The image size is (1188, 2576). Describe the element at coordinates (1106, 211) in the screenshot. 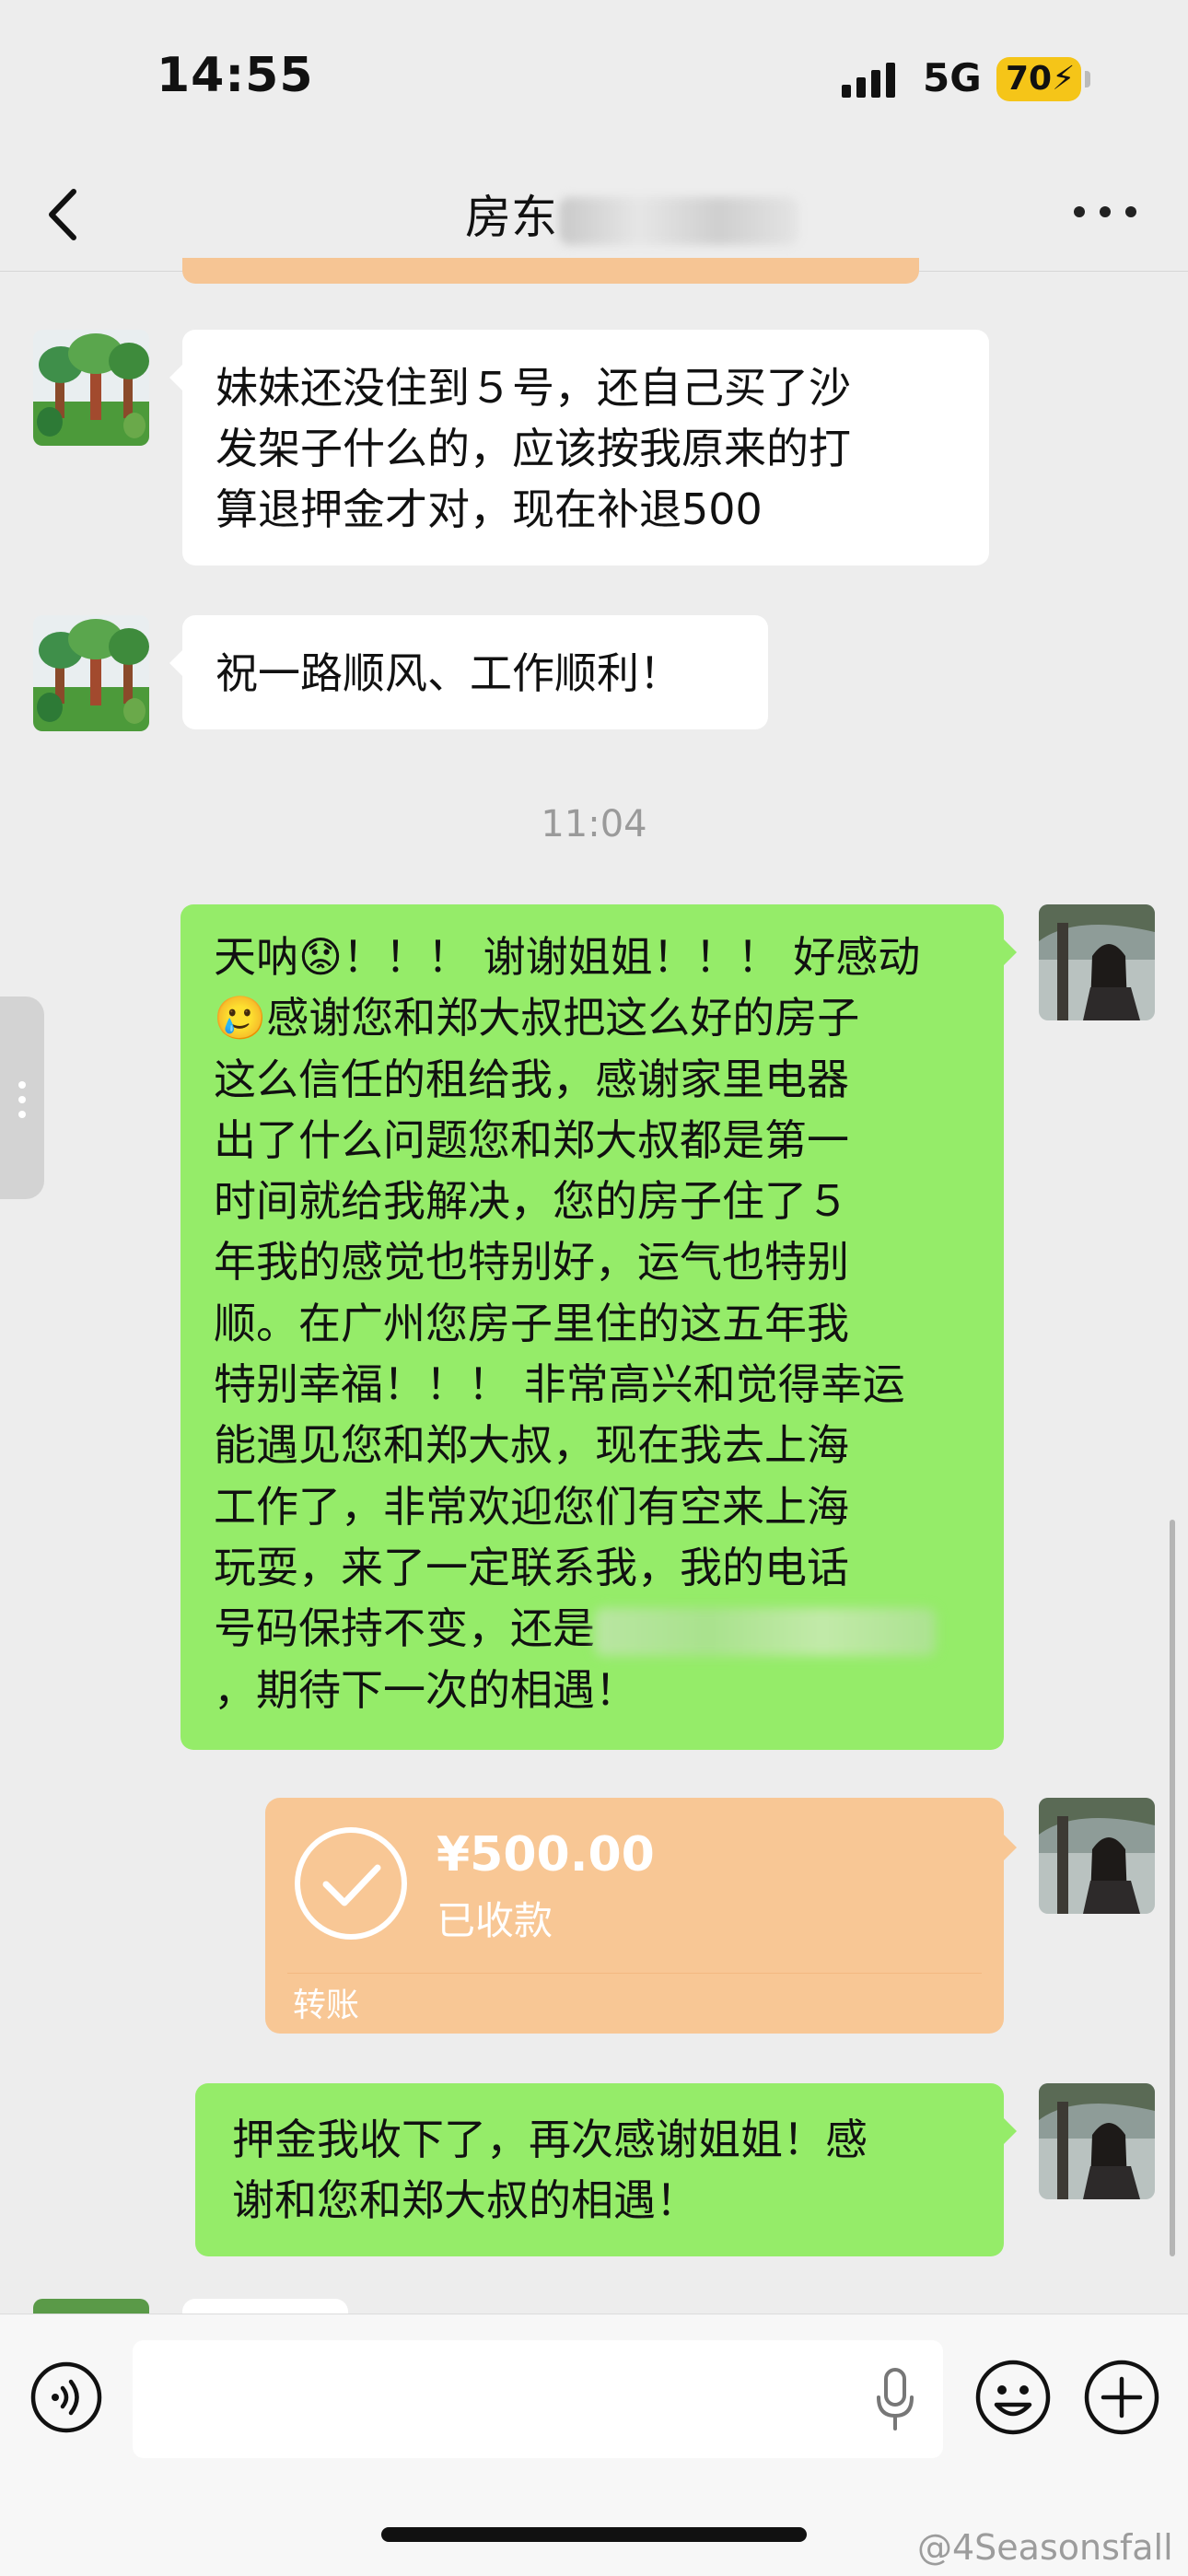

I see `more-dots-icon` at that location.